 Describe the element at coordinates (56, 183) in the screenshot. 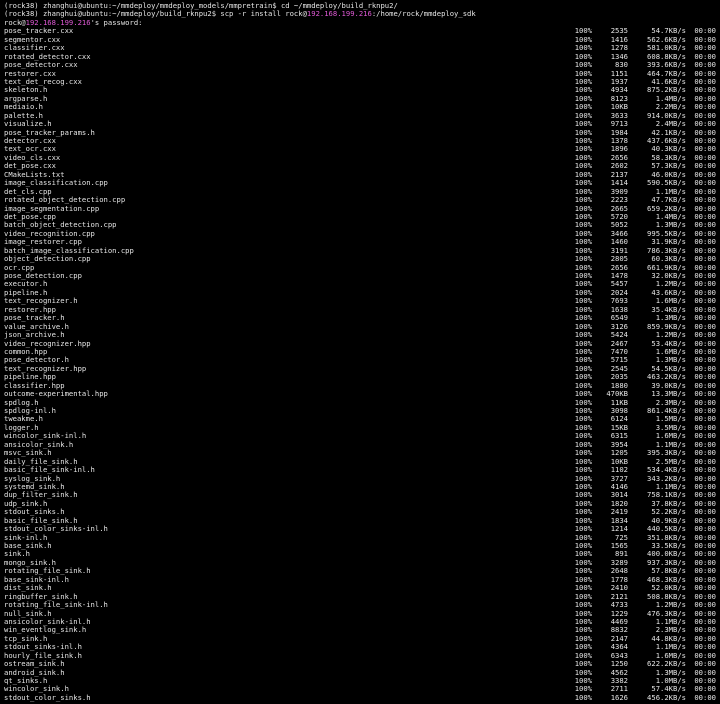

I see `file-name: image_classification.cpp` at that location.